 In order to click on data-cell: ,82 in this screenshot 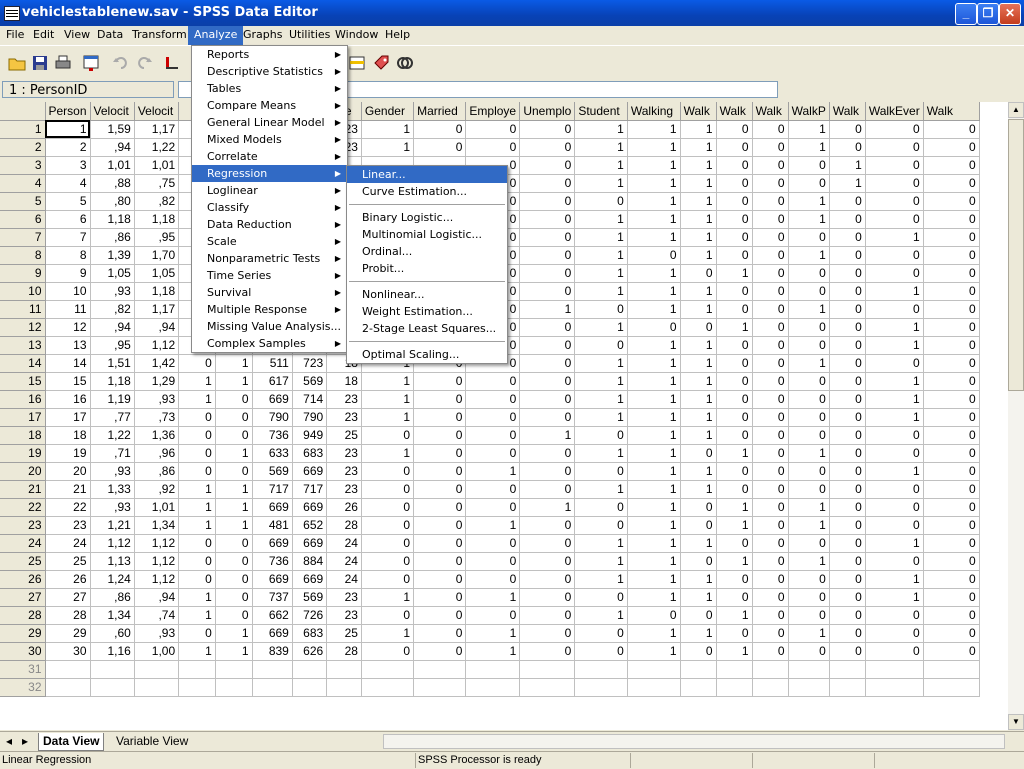, I will do `click(157, 201)`.